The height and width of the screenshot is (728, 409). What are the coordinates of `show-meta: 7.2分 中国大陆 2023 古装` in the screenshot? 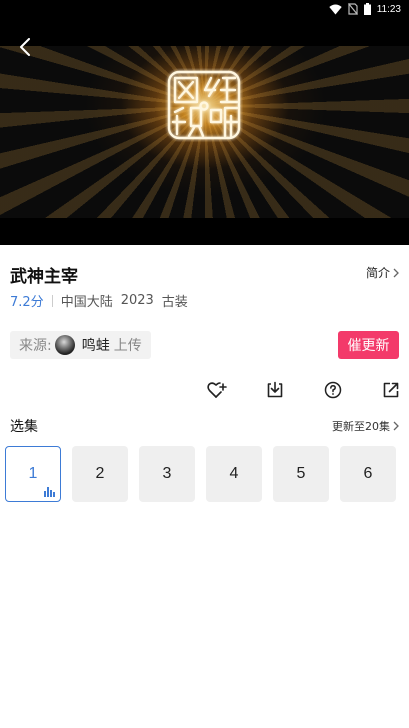 It's located at (103, 300).